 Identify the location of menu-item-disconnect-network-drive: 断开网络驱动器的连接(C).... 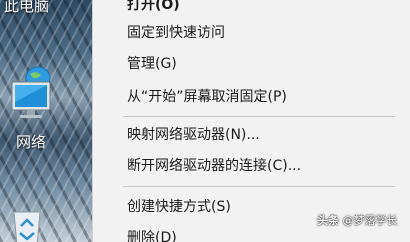
(251, 166).